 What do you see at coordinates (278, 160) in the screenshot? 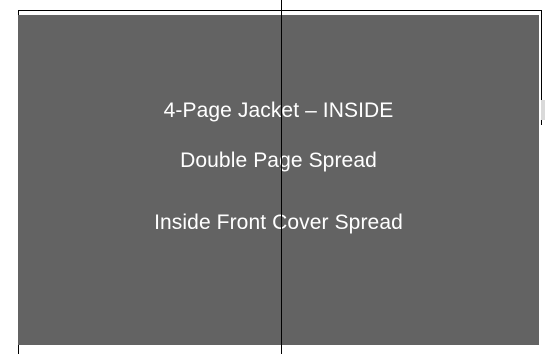
I see `panel-subtitle-spread: Double Page Spread` at bounding box center [278, 160].